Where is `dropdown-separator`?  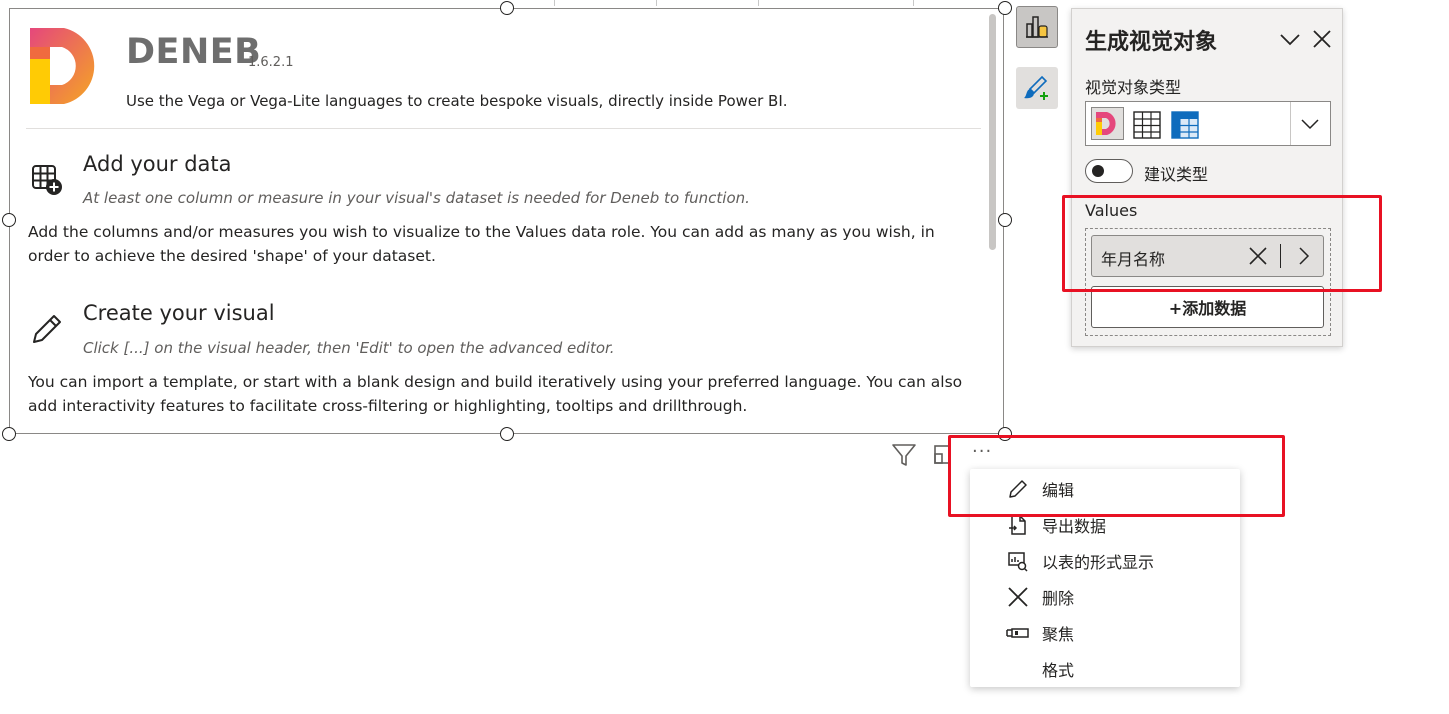 dropdown-separator is located at coordinates (1290, 123).